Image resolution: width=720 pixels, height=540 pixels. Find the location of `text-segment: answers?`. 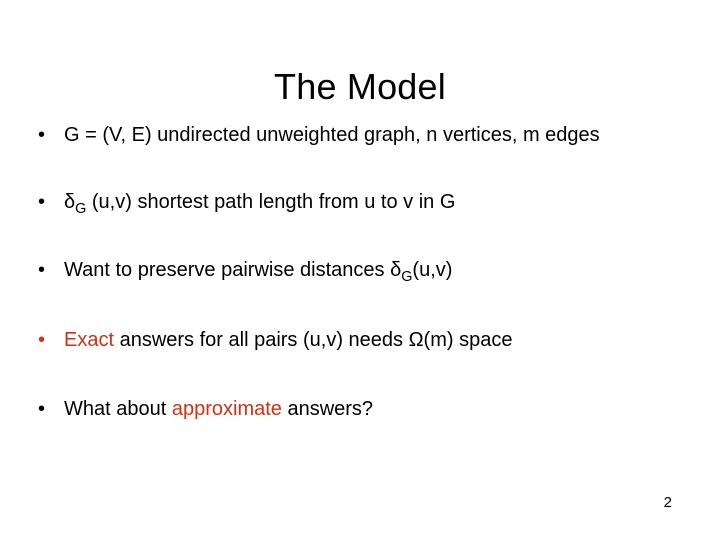

text-segment: answers? is located at coordinates (327, 409).